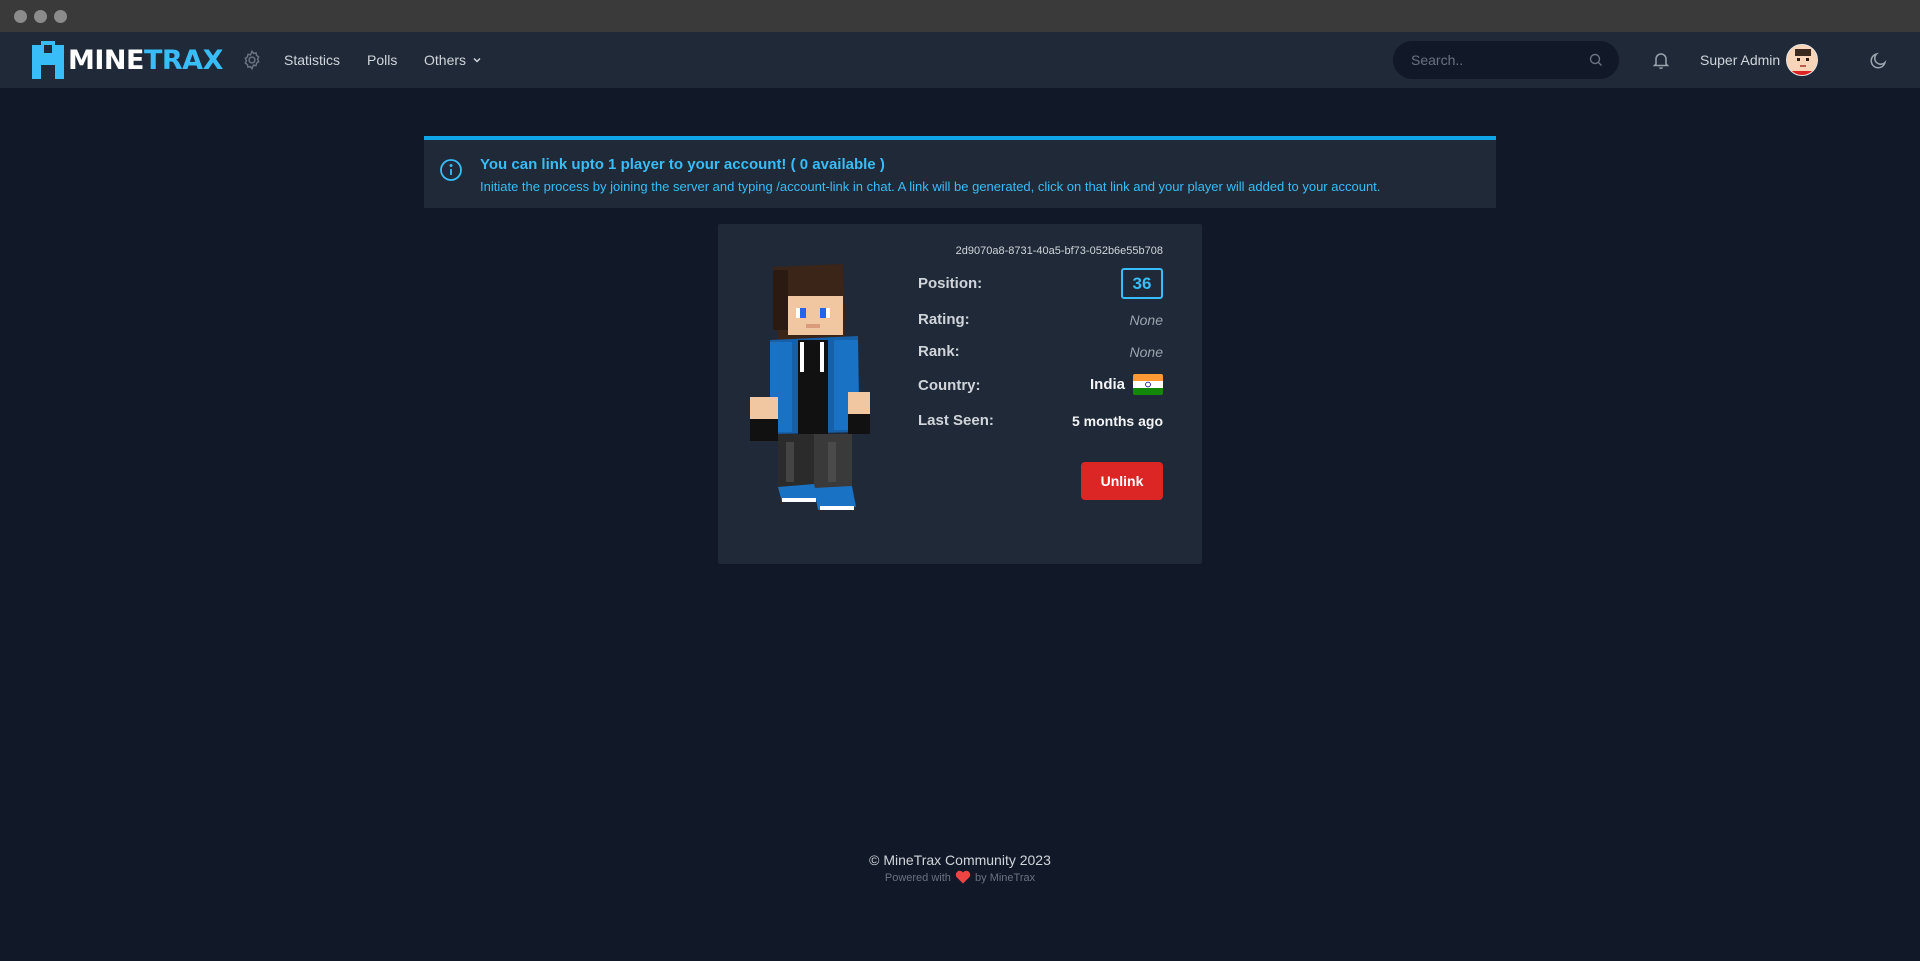  Describe the element at coordinates (1146, 320) in the screenshot. I see `rating-value: None` at that location.